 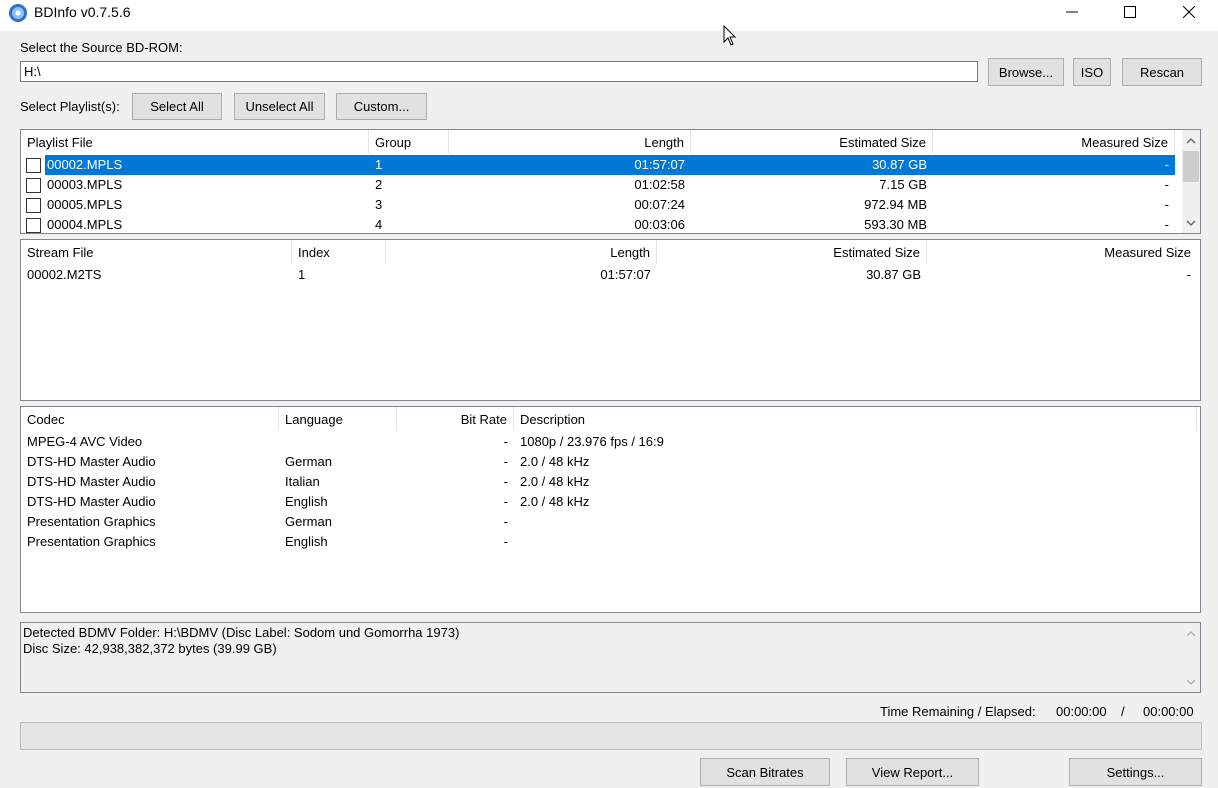 I want to click on playlist-row: 00004.MPLS 4 00:03:06 593.30 MB -, so click(x=602, y=224).